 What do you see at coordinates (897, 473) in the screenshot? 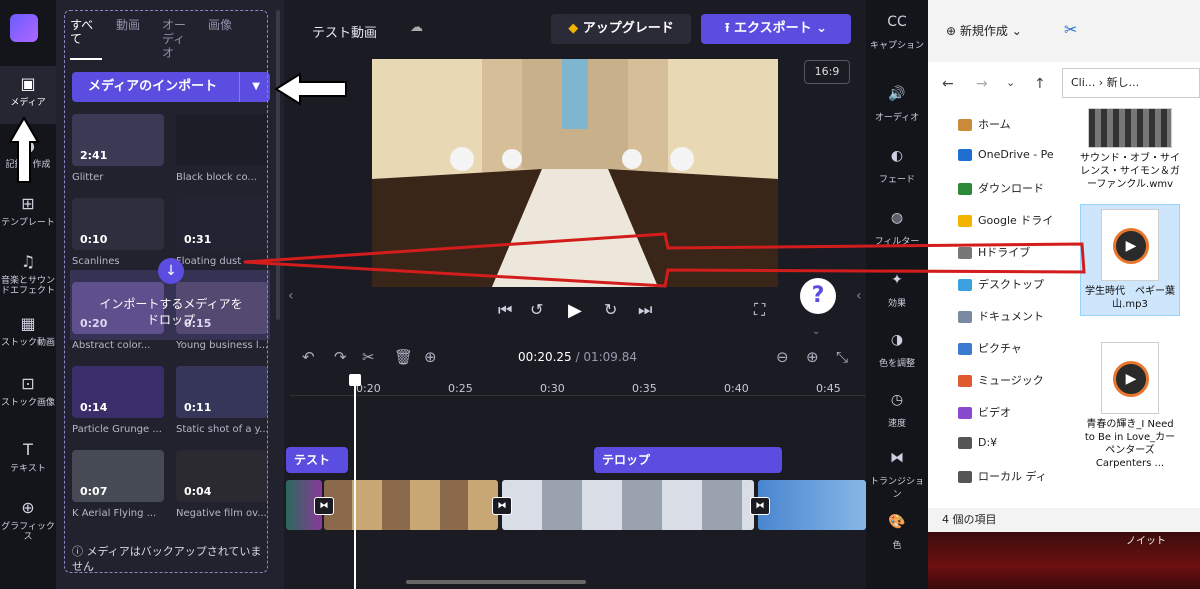
I see `prop-item-7: ⧓ トランジション` at bounding box center [897, 473].